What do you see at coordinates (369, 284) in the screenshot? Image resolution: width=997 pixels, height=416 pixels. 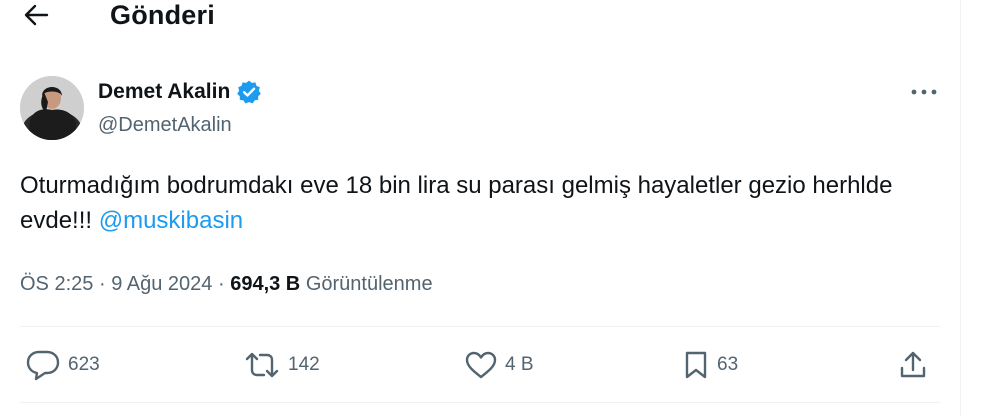 I see `views-label: Görüntülenme` at bounding box center [369, 284].